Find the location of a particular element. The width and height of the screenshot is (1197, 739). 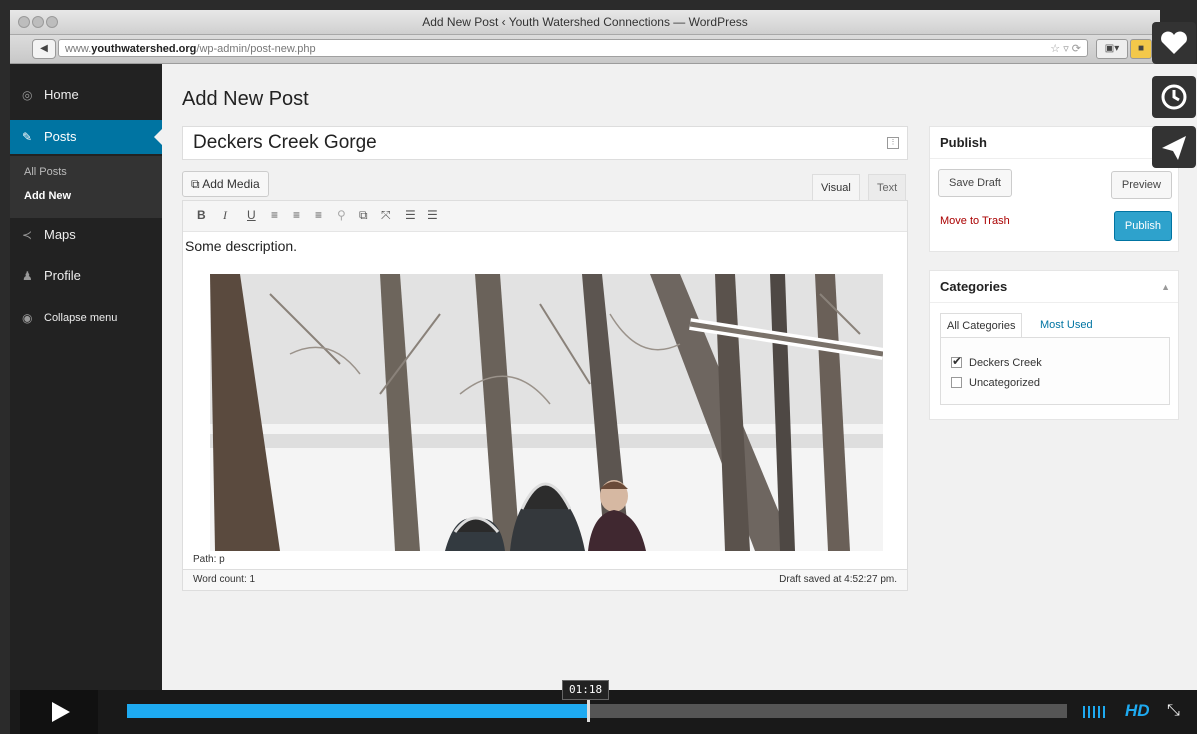

progress-bar: 01:18 is located at coordinates (597, 701).